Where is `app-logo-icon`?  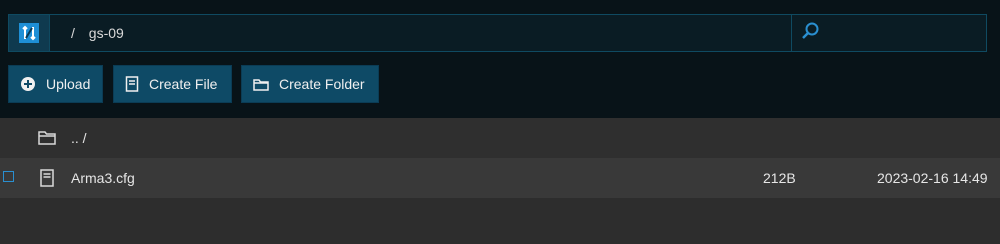
app-logo-icon is located at coordinates (29, 33).